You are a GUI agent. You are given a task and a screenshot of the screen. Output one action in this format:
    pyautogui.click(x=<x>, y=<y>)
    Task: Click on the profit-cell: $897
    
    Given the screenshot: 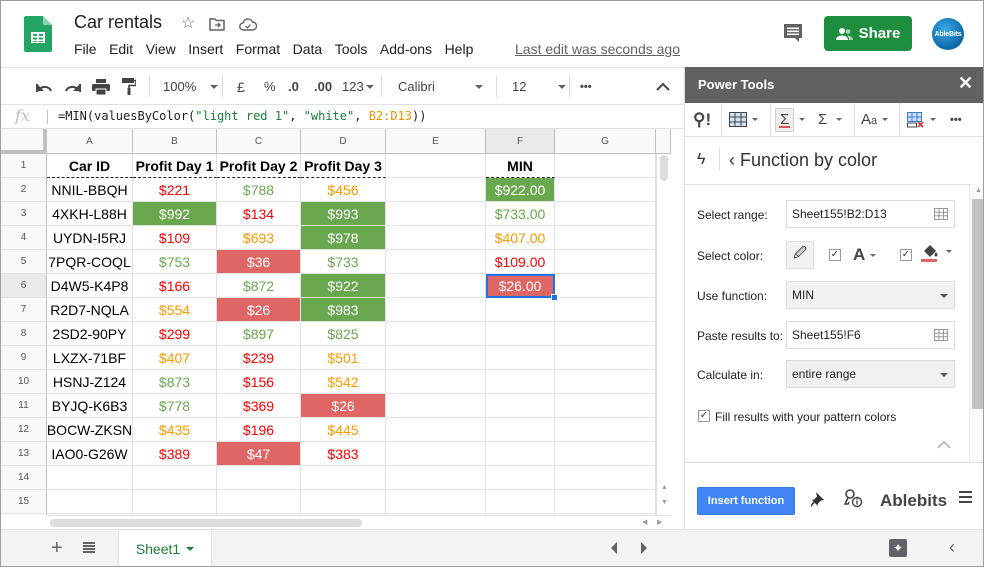 What is the action you would take?
    pyautogui.click(x=259, y=334)
    